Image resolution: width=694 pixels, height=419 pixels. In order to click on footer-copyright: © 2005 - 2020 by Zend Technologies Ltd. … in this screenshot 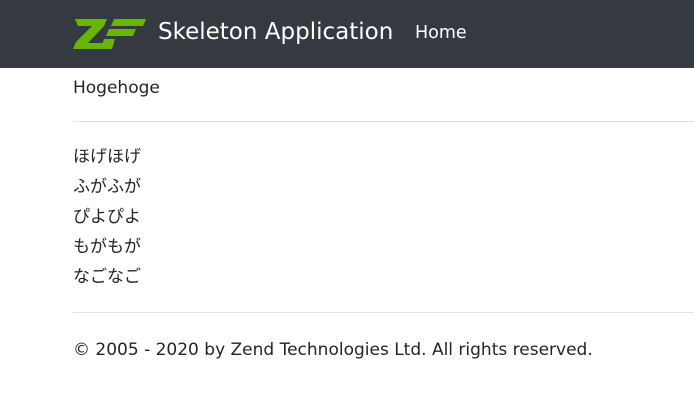, I will do `click(333, 350)`.